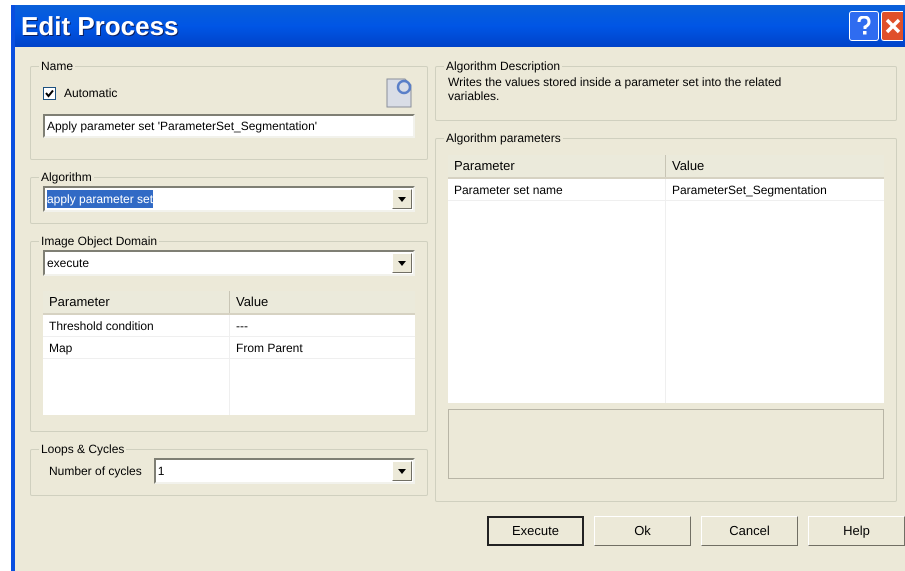  Describe the element at coordinates (100, 199) in the screenshot. I see `dropdown-value: apply parameter set` at that location.